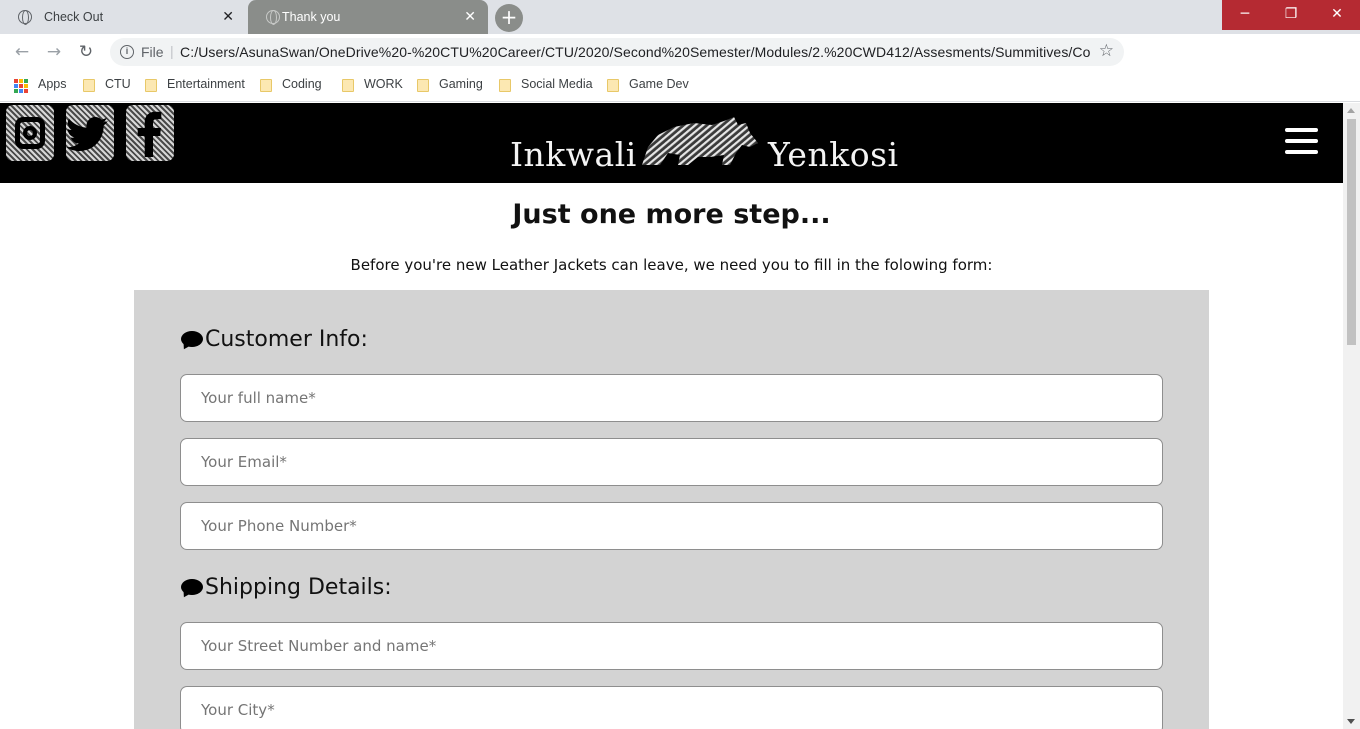 The width and height of the screenshot is (1360, 729). I want to click on apps-grid-icon, so click(21, 86).